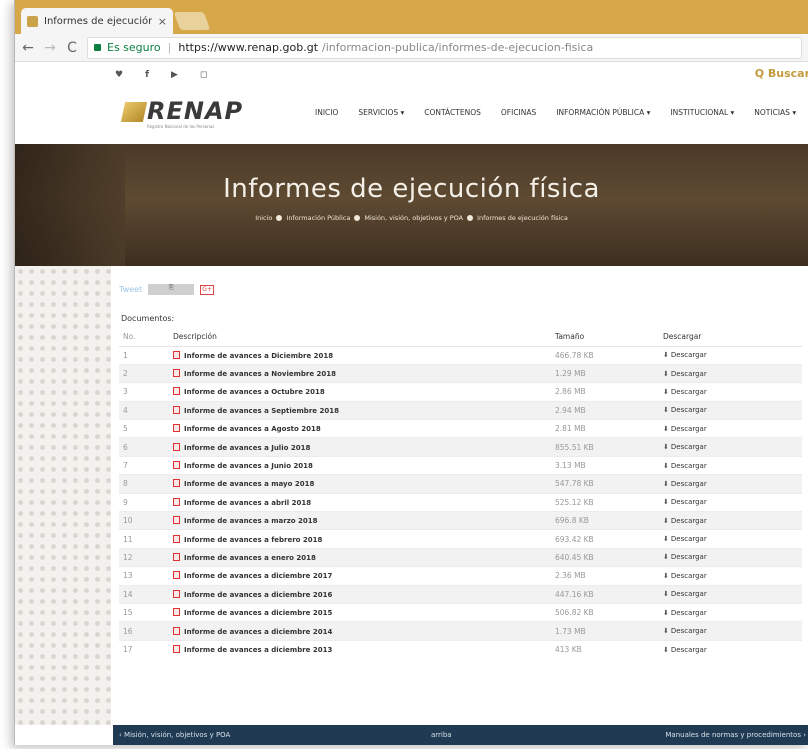 This screenshot has width=808, height=749. I want to click on file-size: 1.29 MB, so click(609, 373).